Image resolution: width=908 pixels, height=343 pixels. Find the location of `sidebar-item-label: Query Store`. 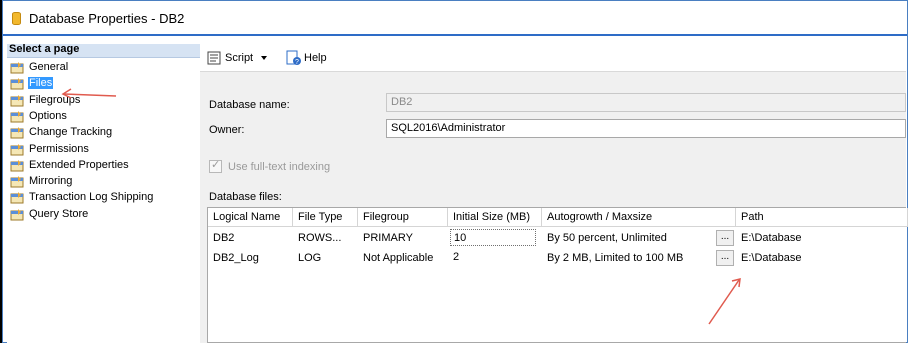

sidebar-item-label: Query Store is located at coordinates (59, 213).